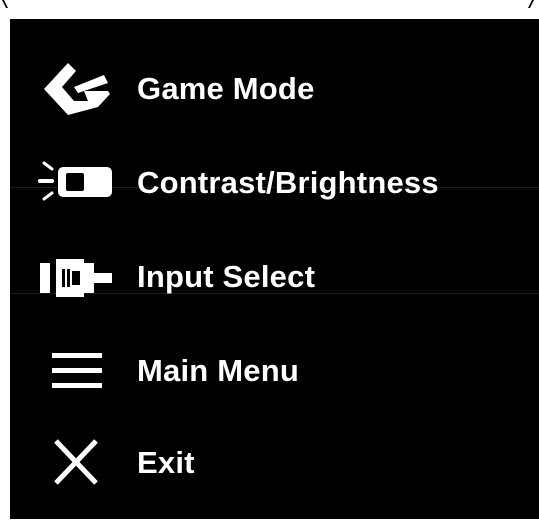  Describe the element at coordinates (76, 463) in the screenshot. I see `exit-icon` at that location.